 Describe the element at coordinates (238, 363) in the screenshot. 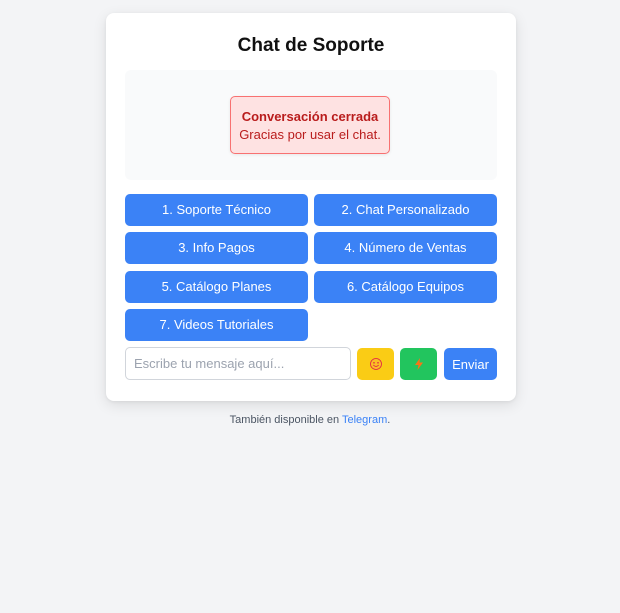

I see `message-input` at that location.